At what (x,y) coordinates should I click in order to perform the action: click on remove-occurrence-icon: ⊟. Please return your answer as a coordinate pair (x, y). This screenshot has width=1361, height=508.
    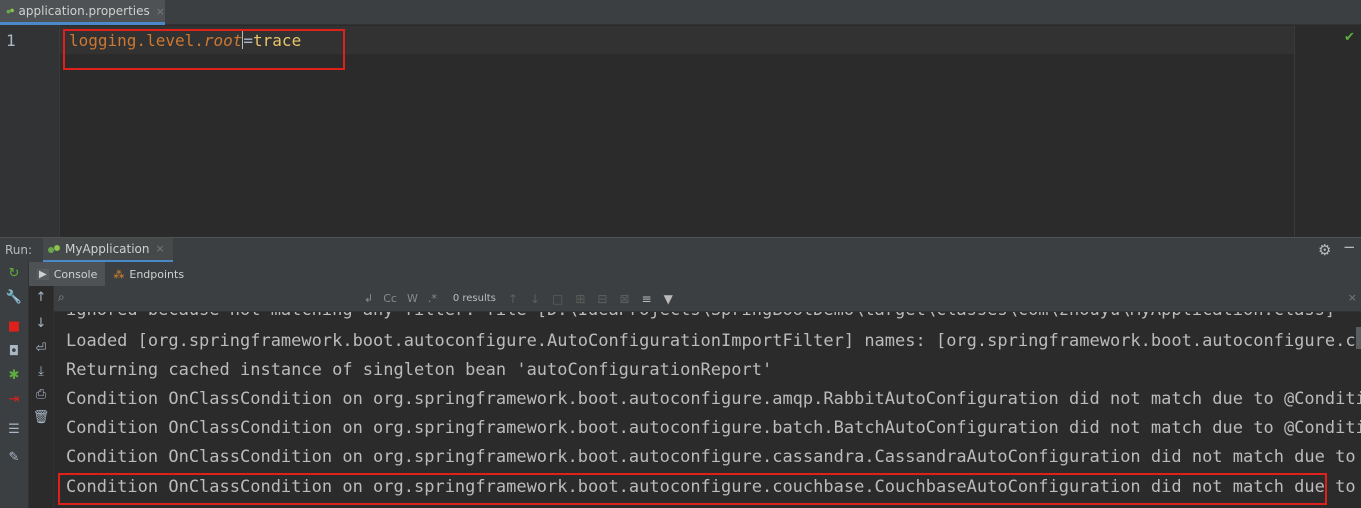
    Looking at the image, I should click on (602, 299).